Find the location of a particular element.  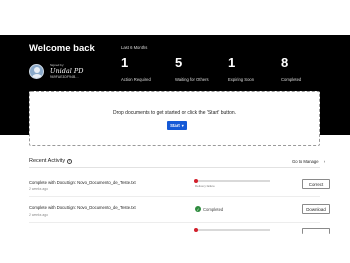

correct-button: Correct is located at coordinates (316, 184).